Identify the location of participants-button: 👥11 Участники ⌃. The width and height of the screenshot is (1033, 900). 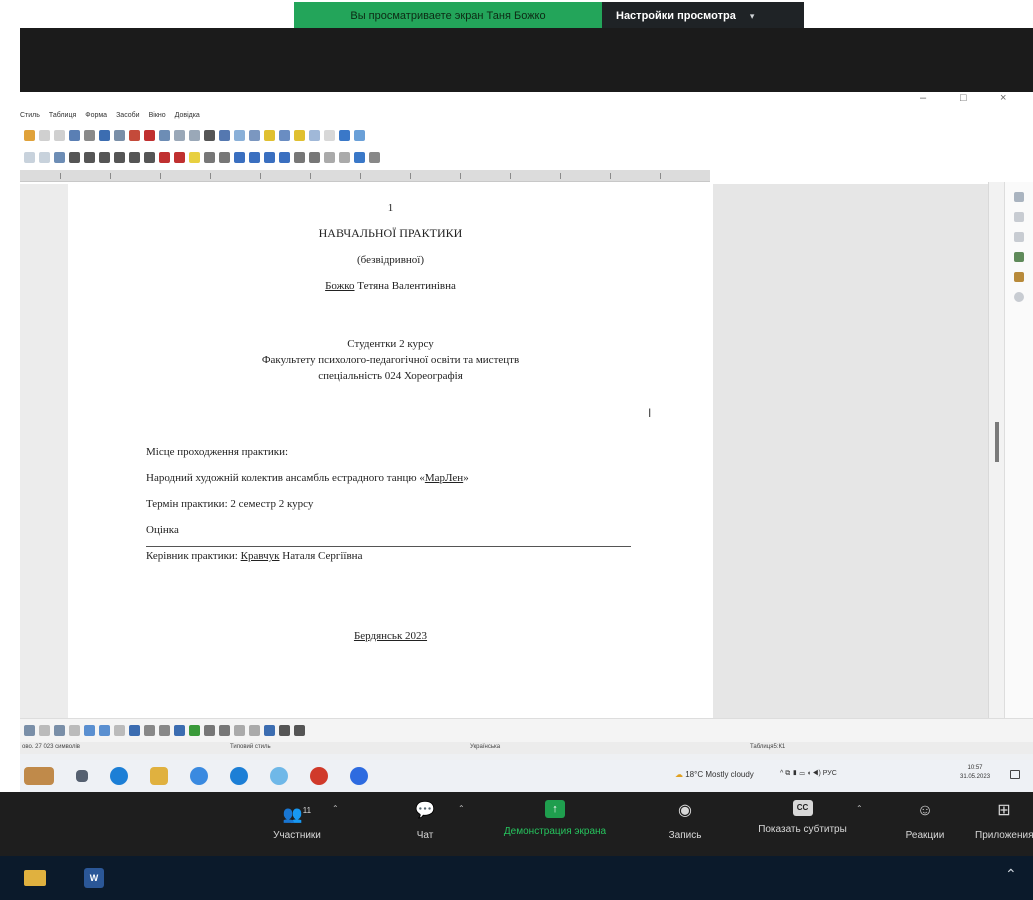
(297, 820).